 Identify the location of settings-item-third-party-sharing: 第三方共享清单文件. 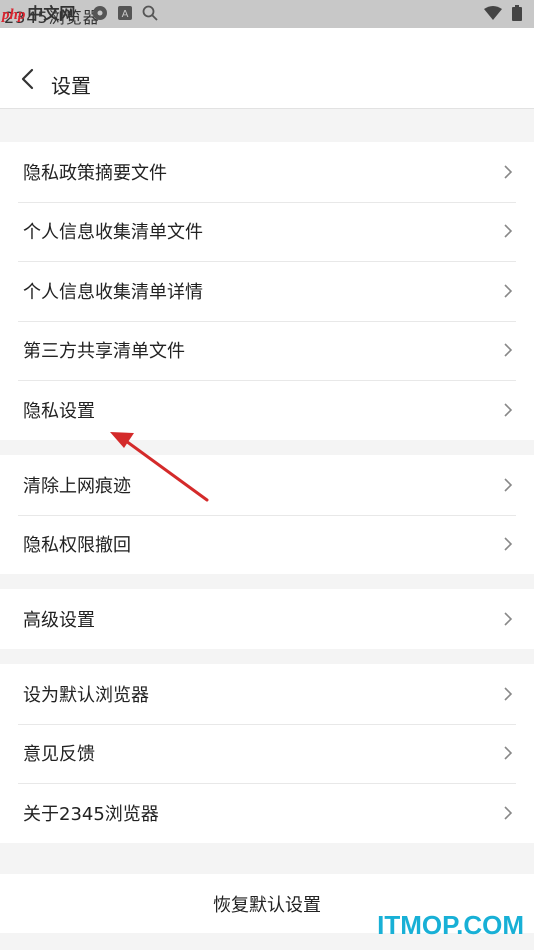
(267, 350).